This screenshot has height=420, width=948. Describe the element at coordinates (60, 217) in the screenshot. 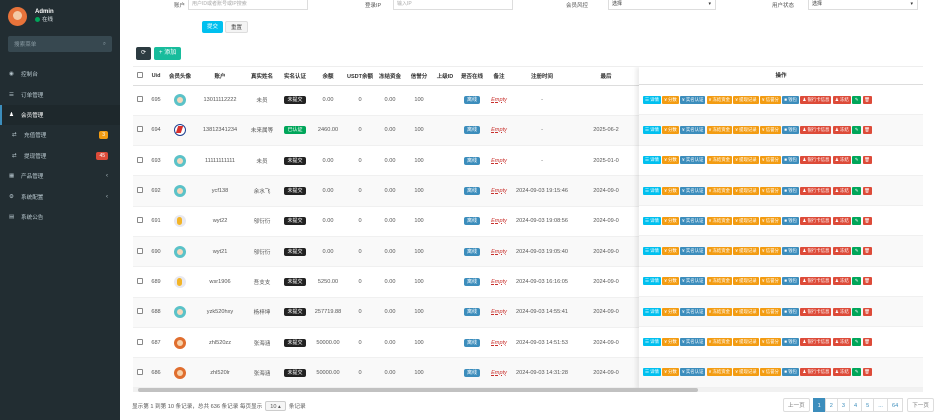

I see `sidebar-item-7: ▤ 系统公告` at that location.